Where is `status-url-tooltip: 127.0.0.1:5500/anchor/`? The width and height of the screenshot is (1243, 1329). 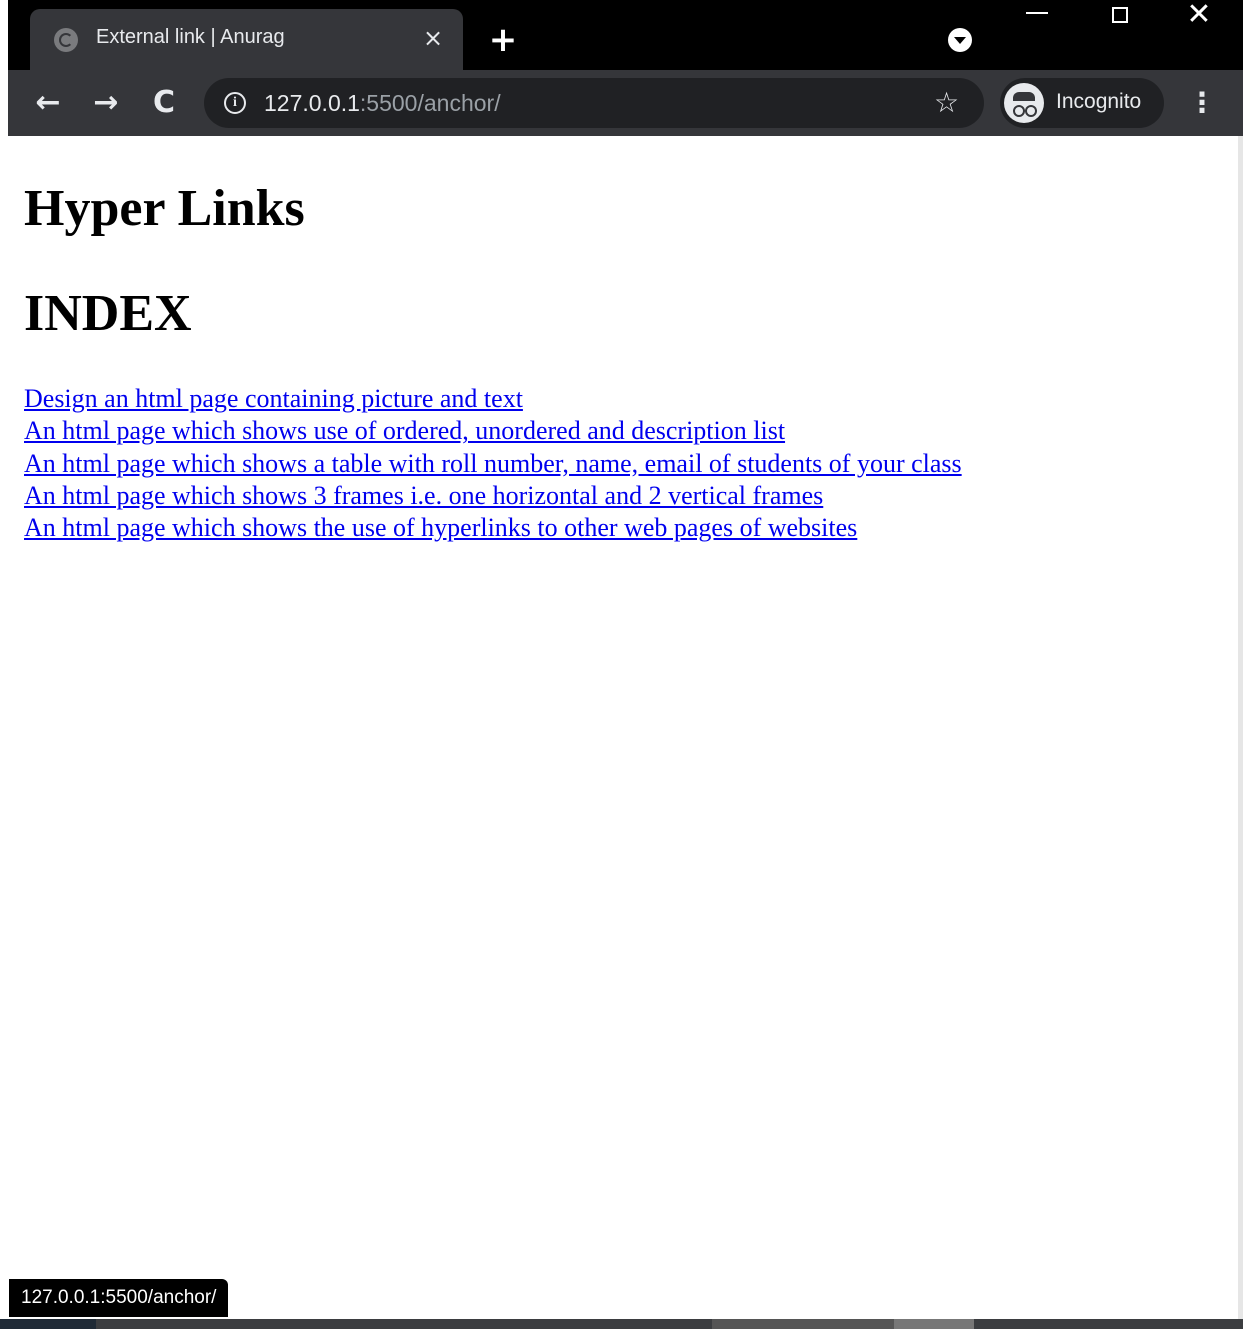 status-url-tooltip: 127.0.0.1:5500/anchor/ is located at coordinates (119, 1298).